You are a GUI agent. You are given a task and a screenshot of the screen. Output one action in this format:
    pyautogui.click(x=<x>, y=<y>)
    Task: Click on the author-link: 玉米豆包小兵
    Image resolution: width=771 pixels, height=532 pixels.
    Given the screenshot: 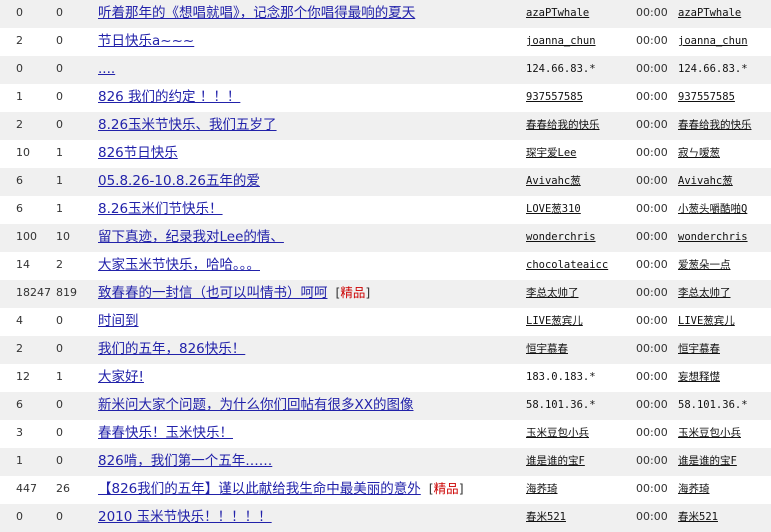 What is the action you would take?
    pyautogui.click(x=557, y=433)
    